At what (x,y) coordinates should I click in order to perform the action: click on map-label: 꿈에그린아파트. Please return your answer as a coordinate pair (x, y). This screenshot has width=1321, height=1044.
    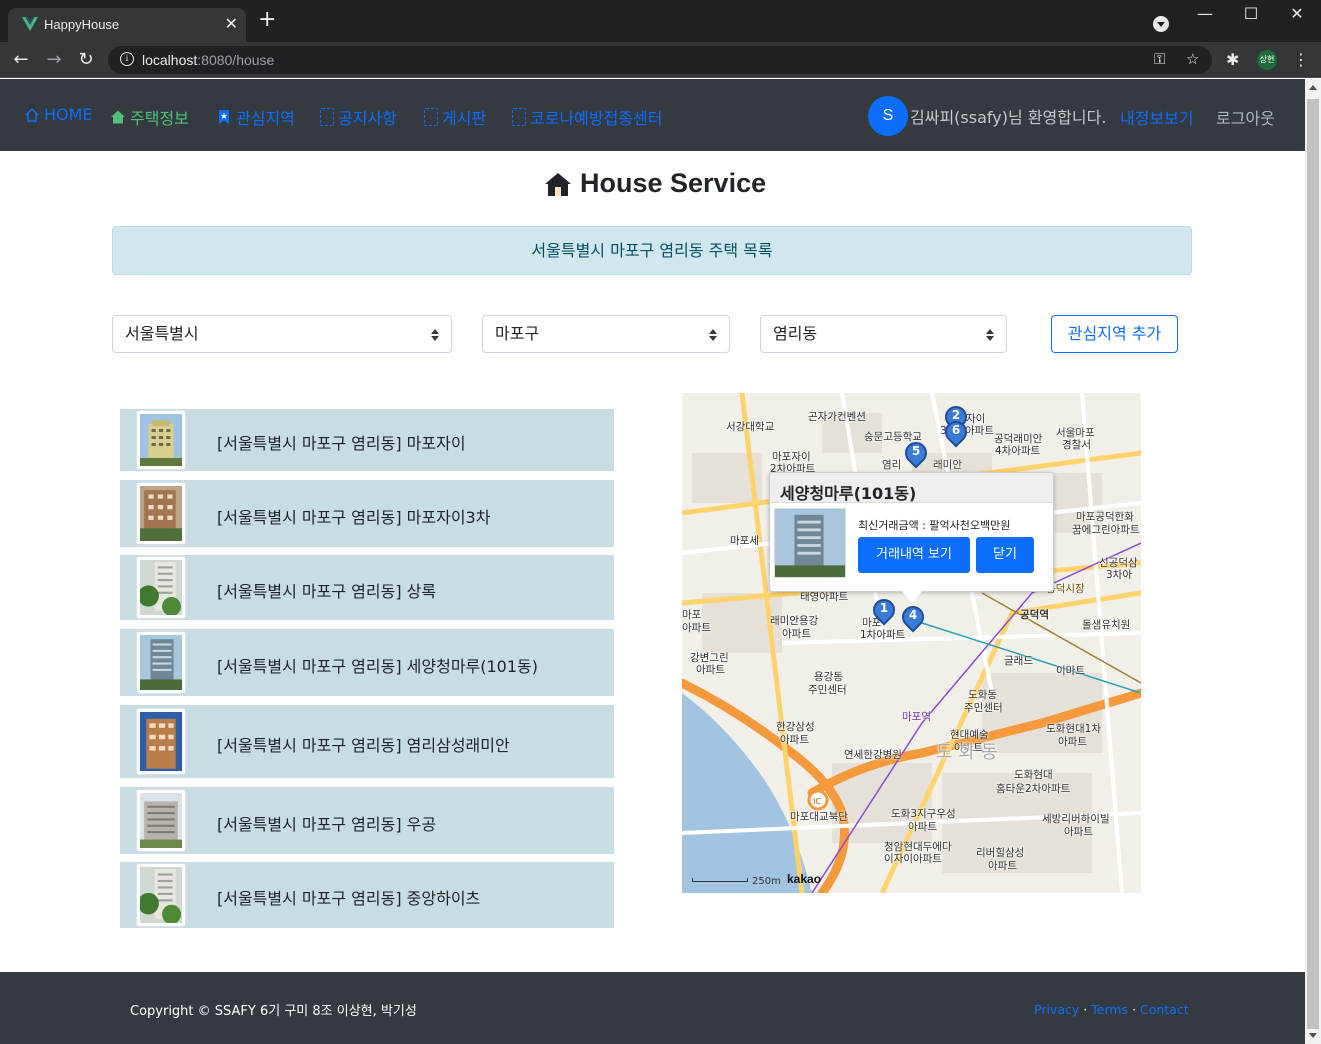
    Looking at the image, I should click on (1106, 530).